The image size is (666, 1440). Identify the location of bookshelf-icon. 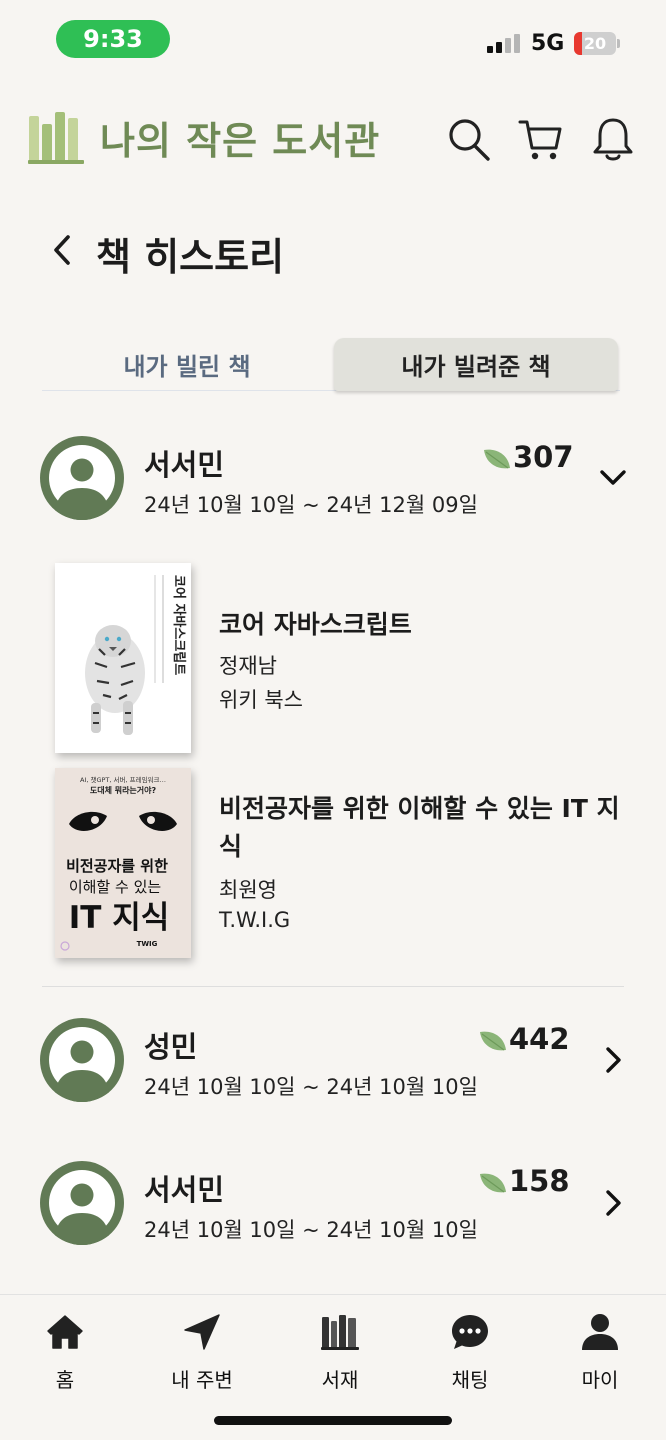
(340, 1332).